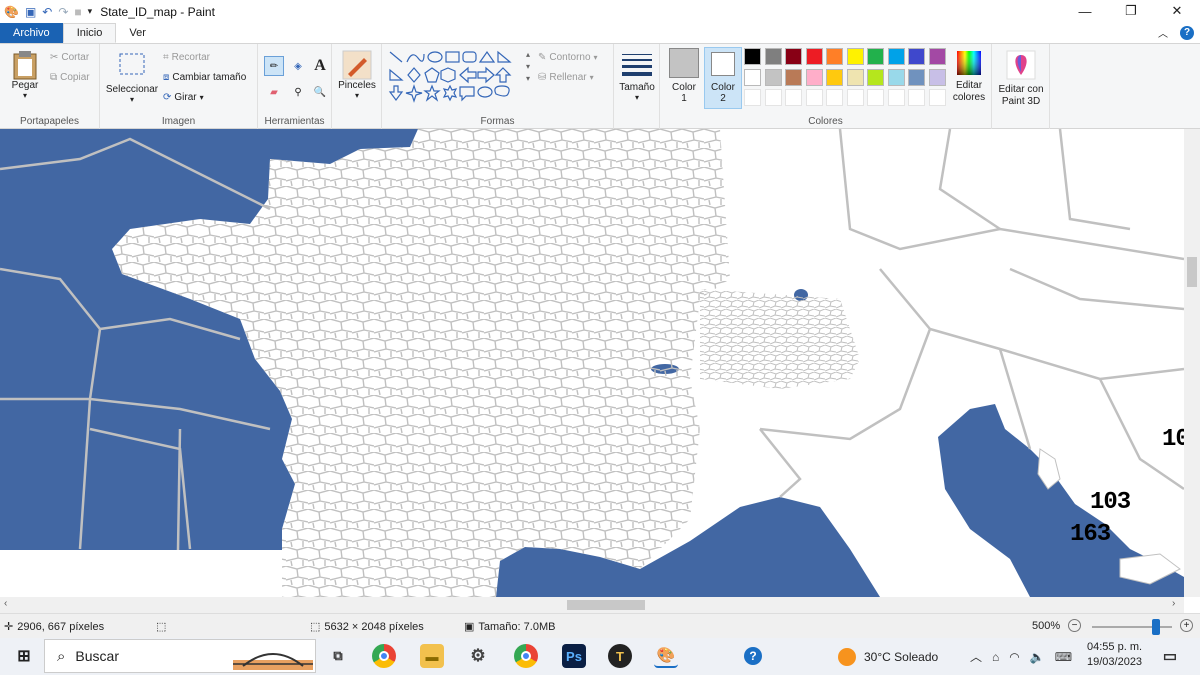 The image size is (1200, 675). I want to click on collapse-ribbon-icon: ︿, so click(1163, 32).